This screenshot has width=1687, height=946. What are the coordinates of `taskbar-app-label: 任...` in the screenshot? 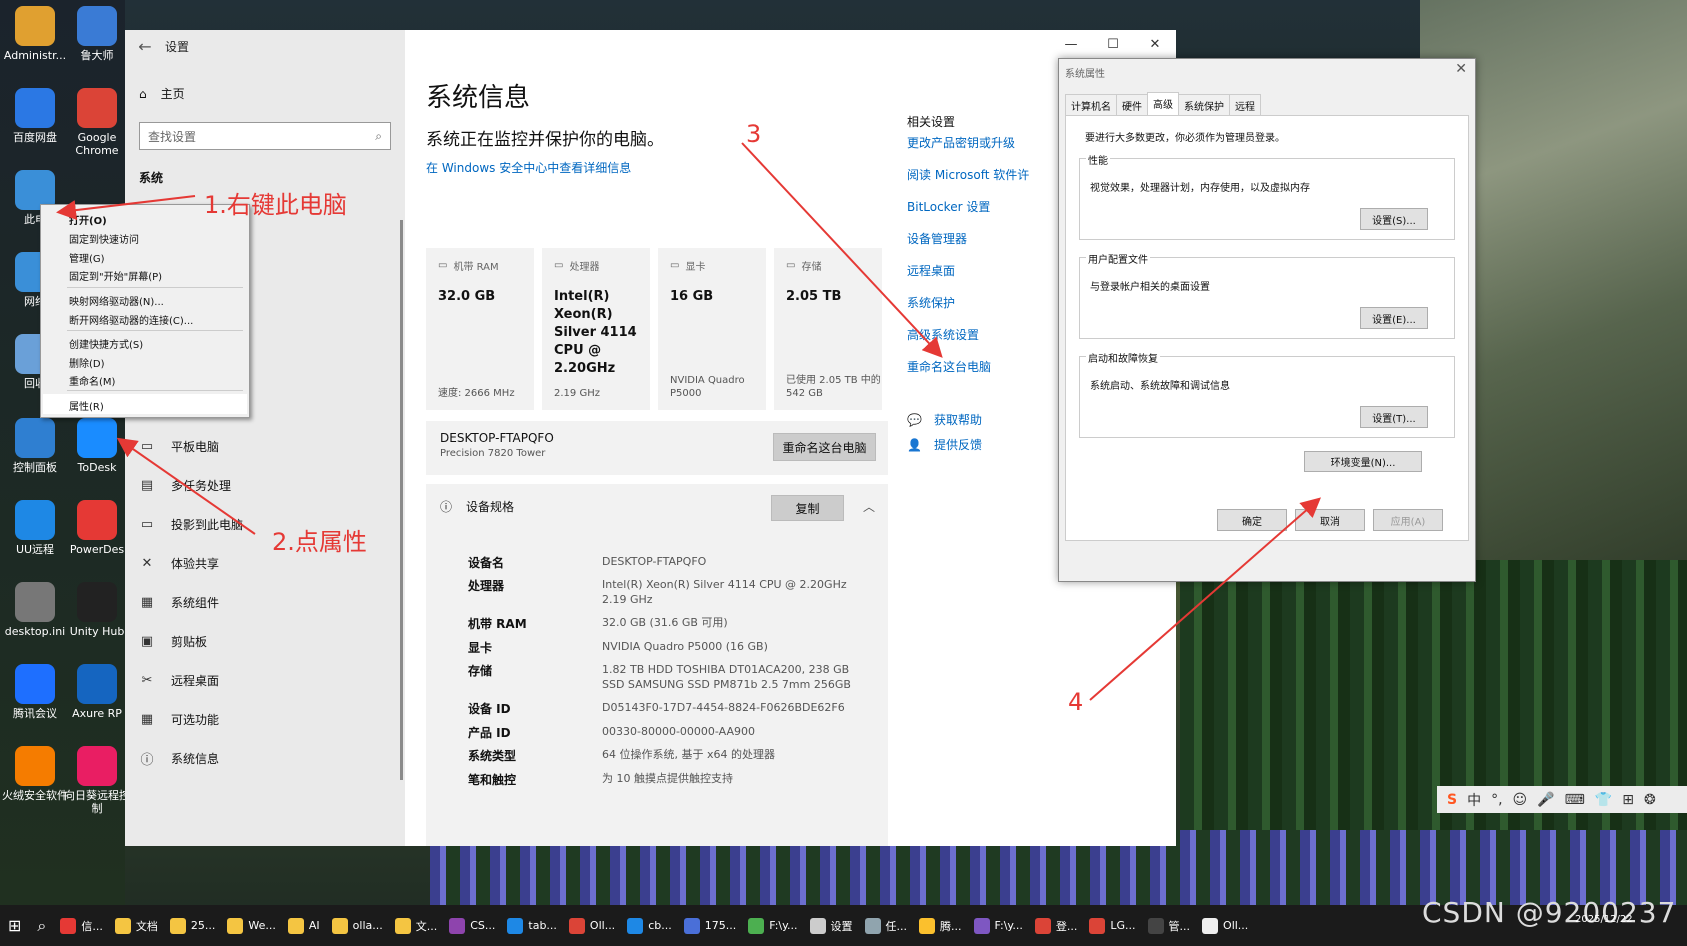 It's located at (896, 926).